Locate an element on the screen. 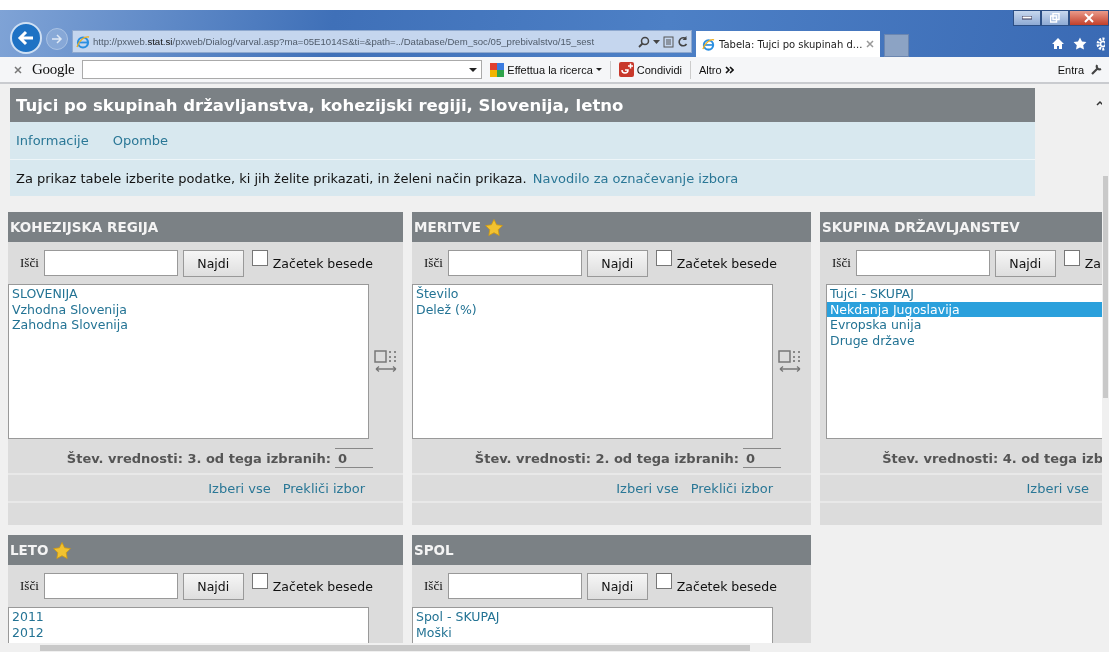 This screenshot has width=1109, height=652. list-item: Moški is located at coordinates (592, 632).